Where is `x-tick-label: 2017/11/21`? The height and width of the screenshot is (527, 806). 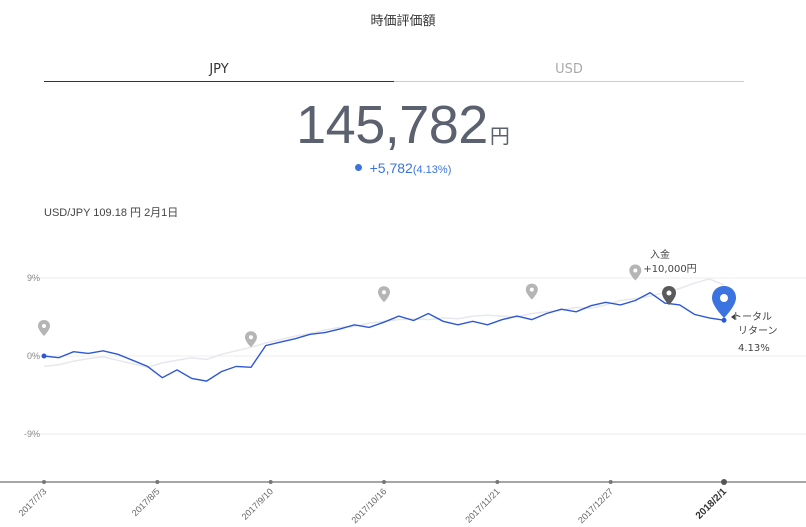
x-tick-label: 2017/11/21 is located at coordinates (482, 505).